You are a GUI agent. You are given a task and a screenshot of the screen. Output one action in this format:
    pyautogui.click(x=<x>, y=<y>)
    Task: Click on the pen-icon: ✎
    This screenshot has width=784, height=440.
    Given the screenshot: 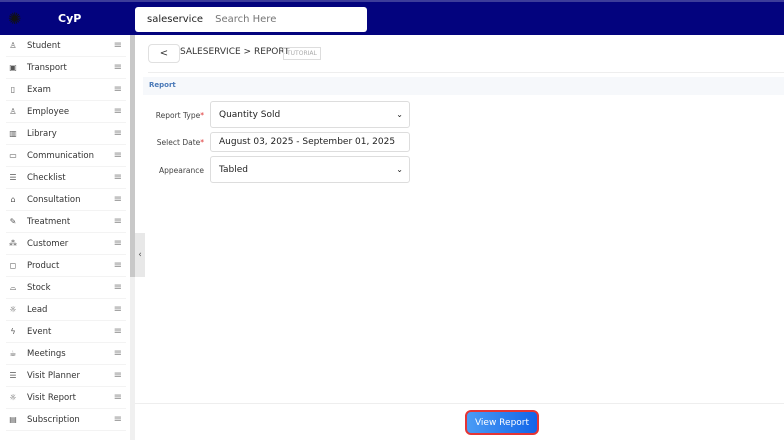 What is the action you would take?
    pyautogui.click(x=13, y=221)
    